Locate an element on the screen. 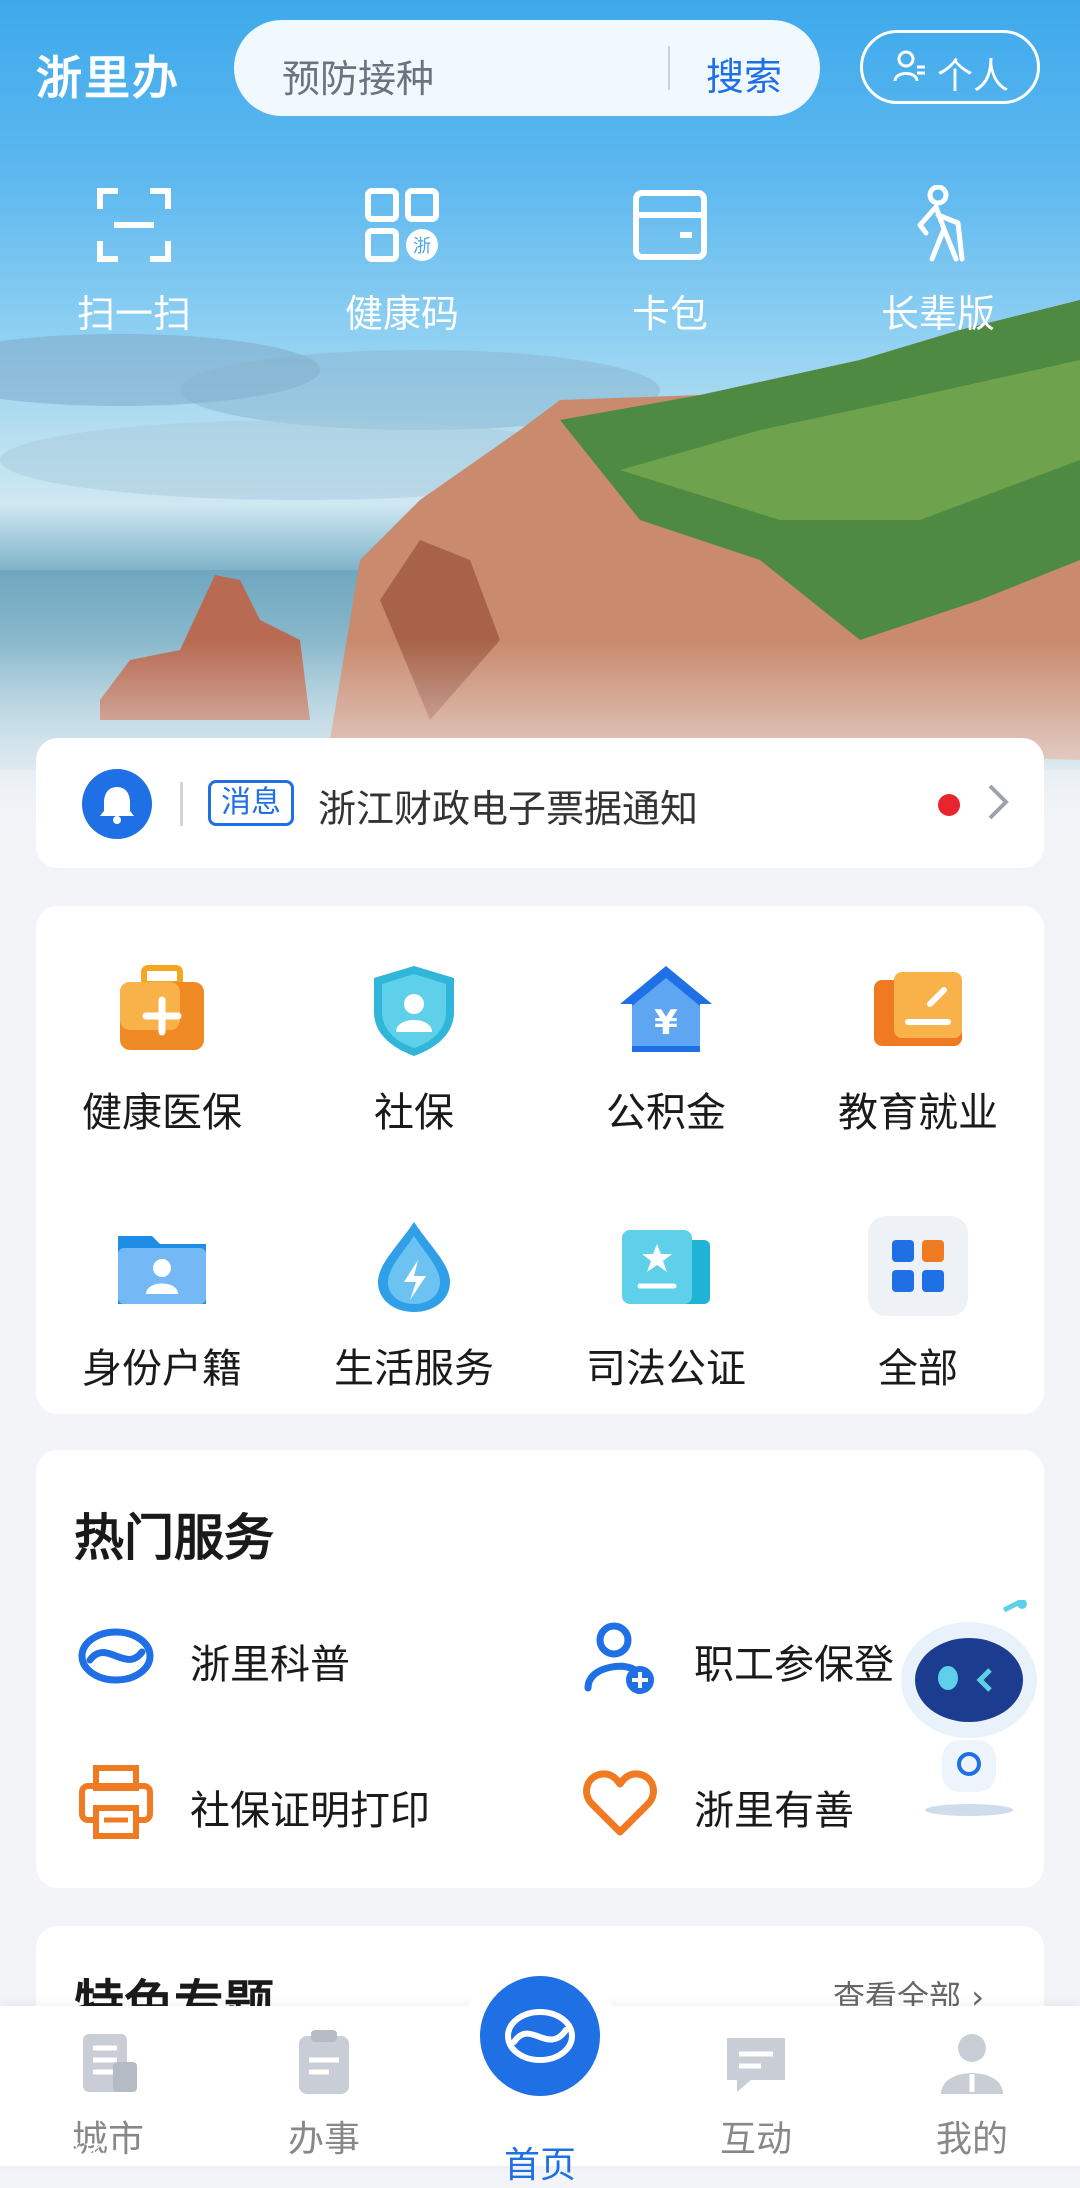  service-label: 社保 is located at coordinates (414, 1113).